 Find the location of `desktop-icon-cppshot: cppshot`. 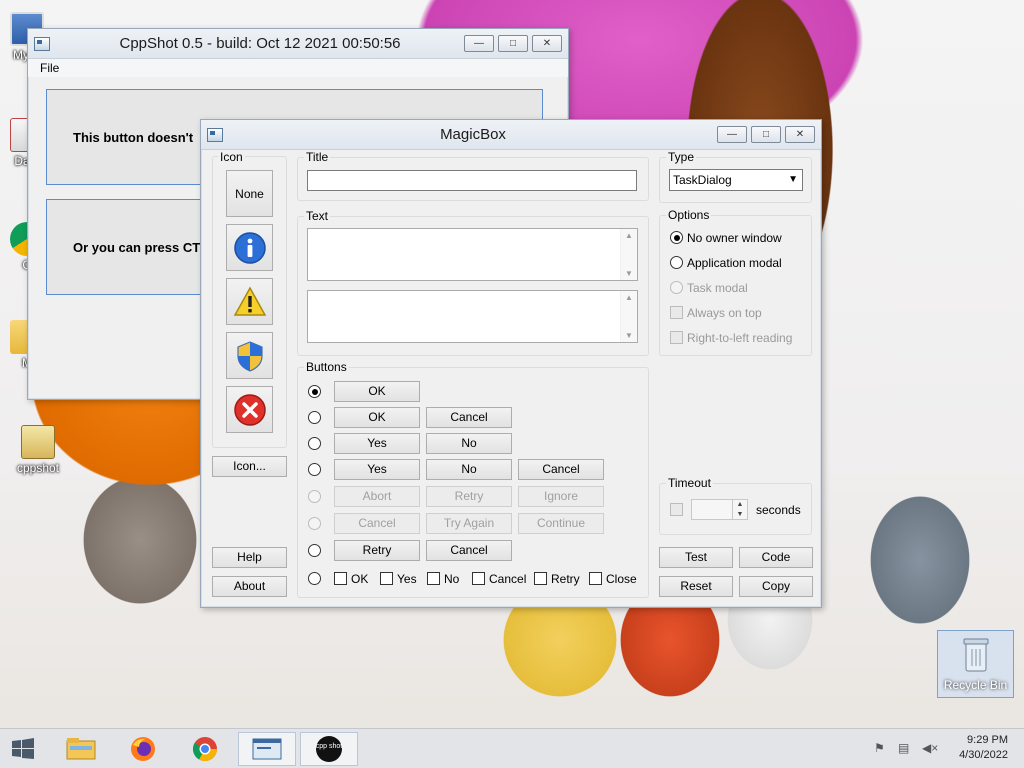

desktop-icon-cppshot: cppshot is located at coordinates (38, 450).